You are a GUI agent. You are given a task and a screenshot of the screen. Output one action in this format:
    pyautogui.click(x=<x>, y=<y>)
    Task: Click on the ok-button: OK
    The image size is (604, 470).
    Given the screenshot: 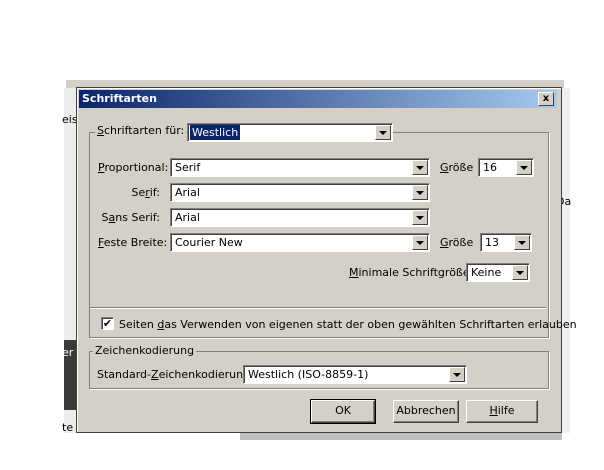 What is the action you would take?
    pyautogui.click(x=343, y=411)
    